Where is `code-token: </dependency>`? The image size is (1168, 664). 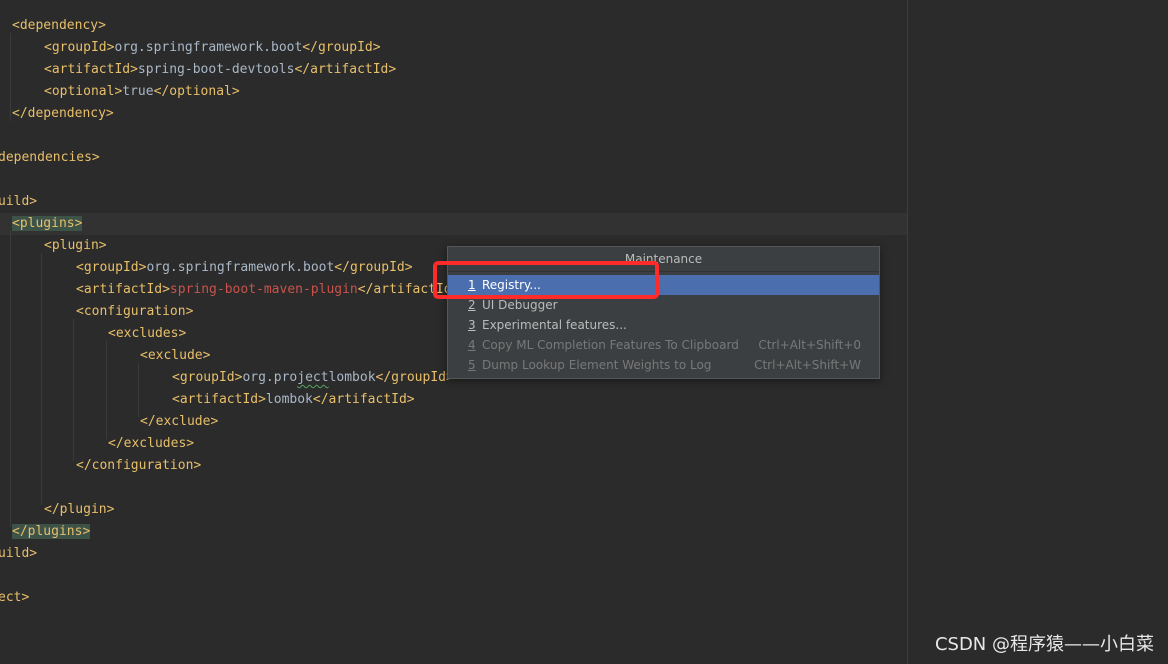 code-token: </dependency> is located at coordinates (63, 113).